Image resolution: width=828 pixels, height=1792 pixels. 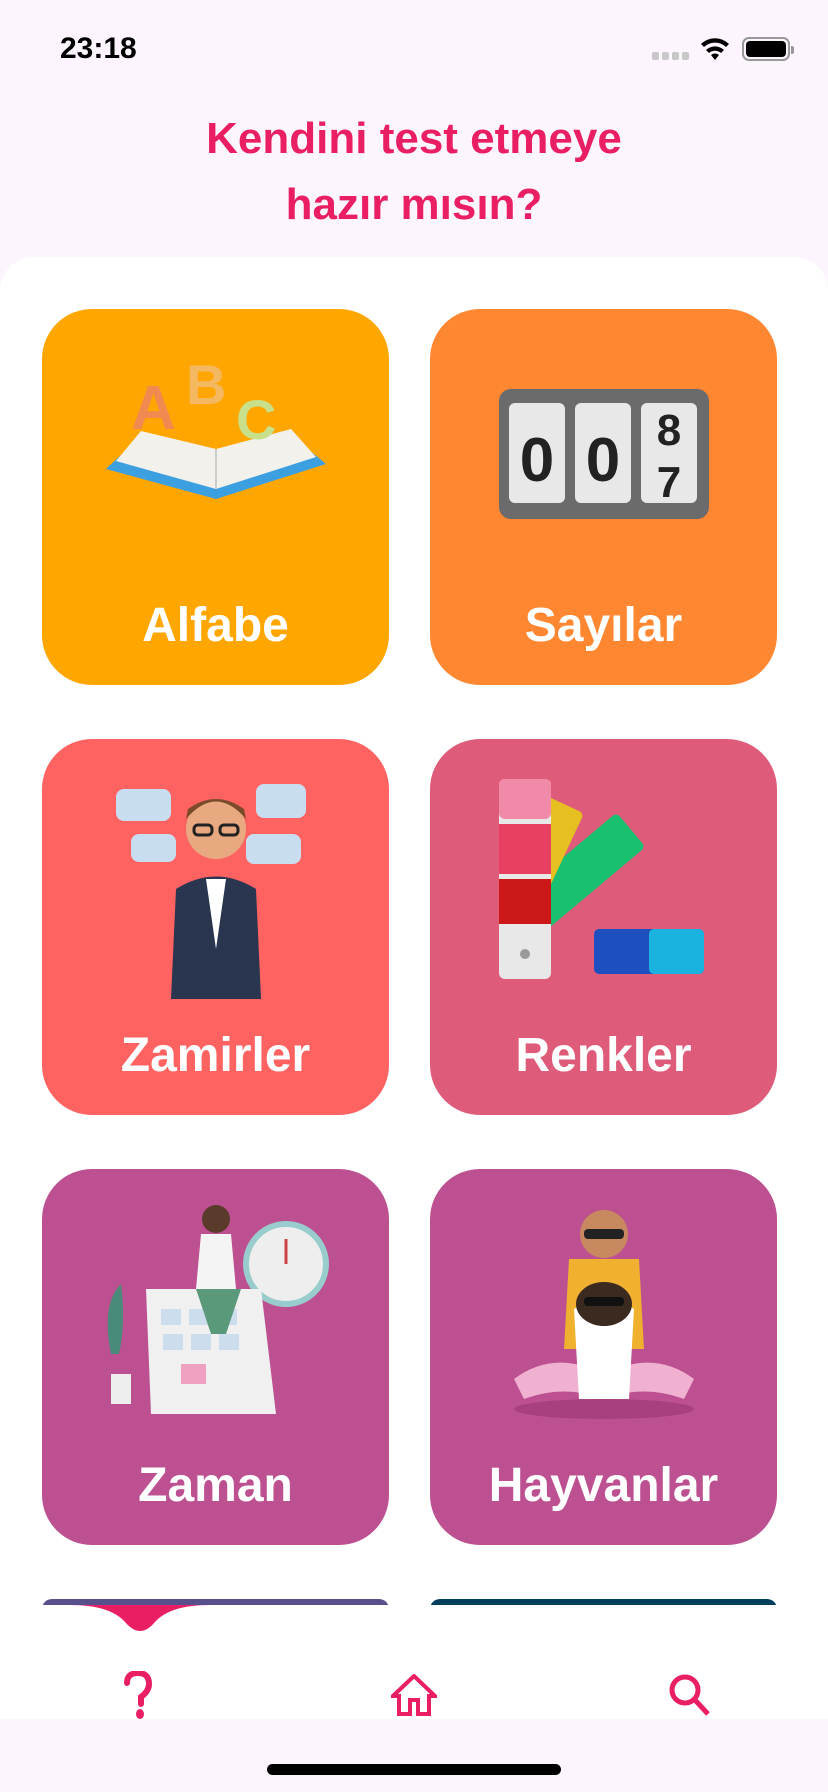 I want to click on abc-book-icon: A B C, so click(x=215, y=426).